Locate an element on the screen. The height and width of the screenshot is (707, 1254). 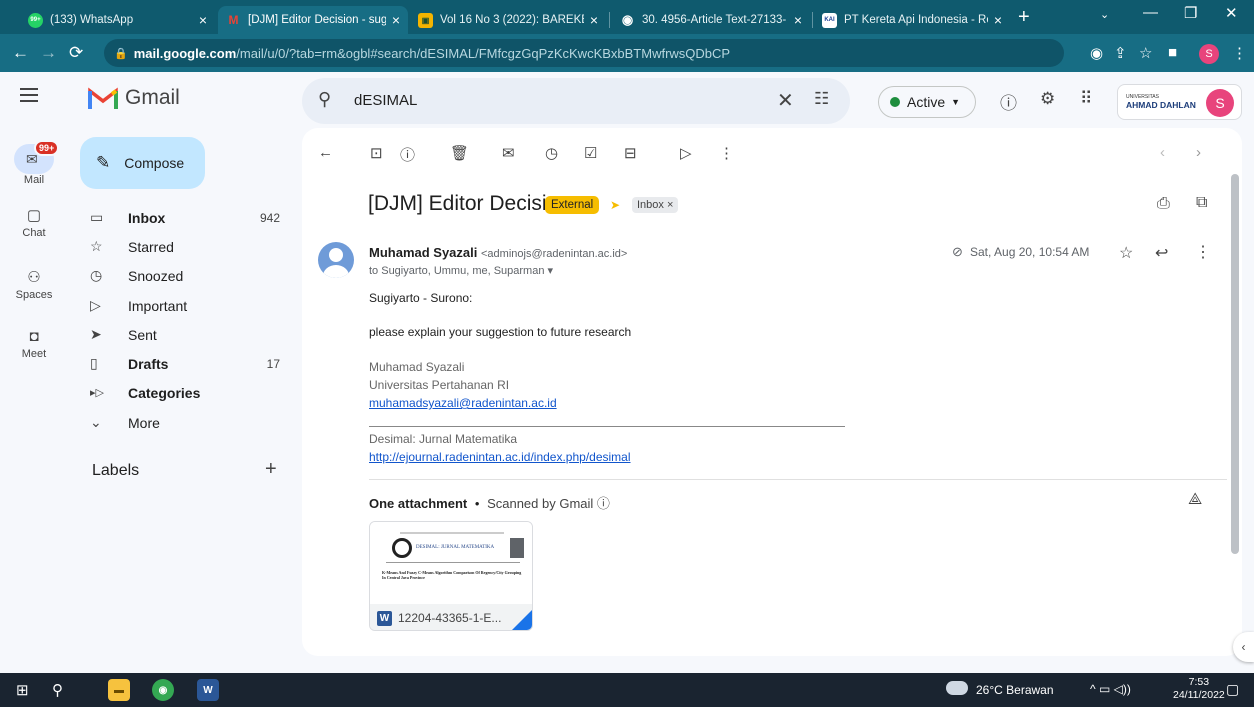
nav-inbox: ▭ Inbox 942 is located at coordinates (185, 217).